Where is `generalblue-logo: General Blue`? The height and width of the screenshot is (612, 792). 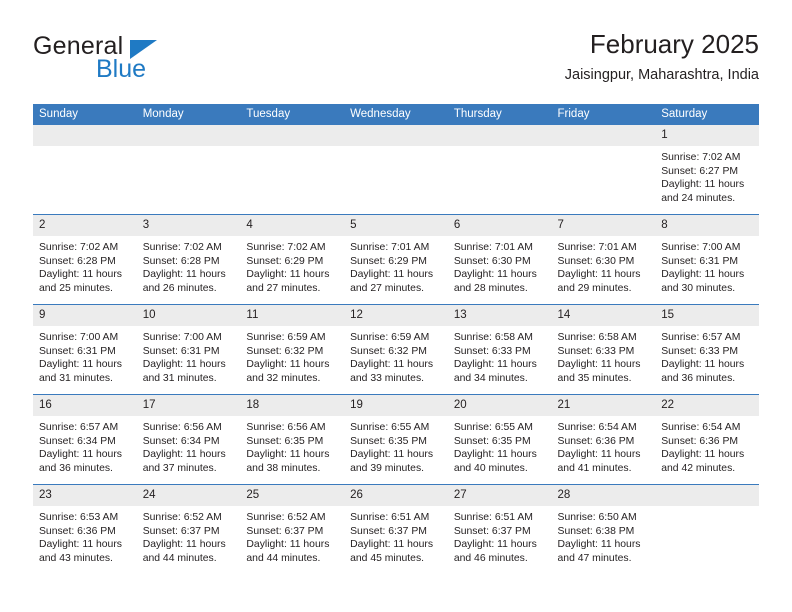 generalblue-logo: General Blue is located at coordinates (148, 60).